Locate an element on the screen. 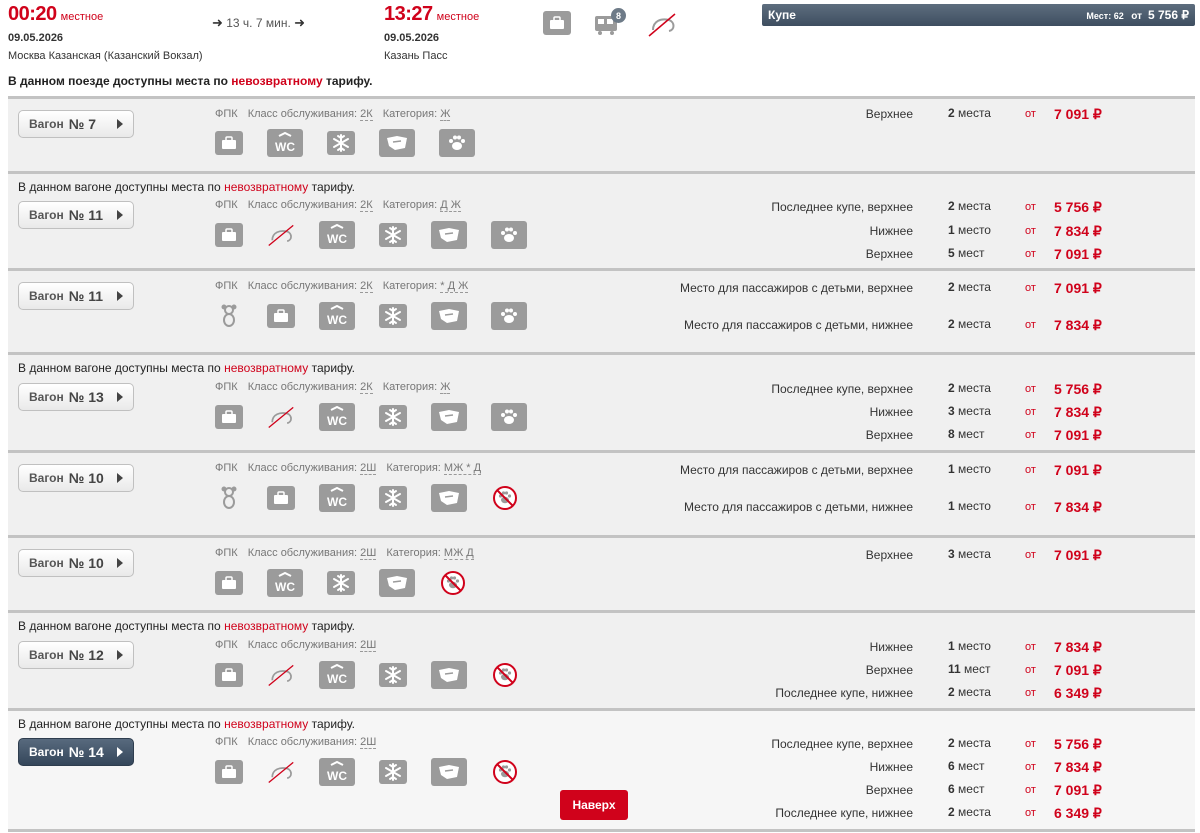 This screenshot has width=1200, height=833. class-summary-coupe: Купе Мест: 62 от 5 756 ₽ is located at coordinates (978, 15).